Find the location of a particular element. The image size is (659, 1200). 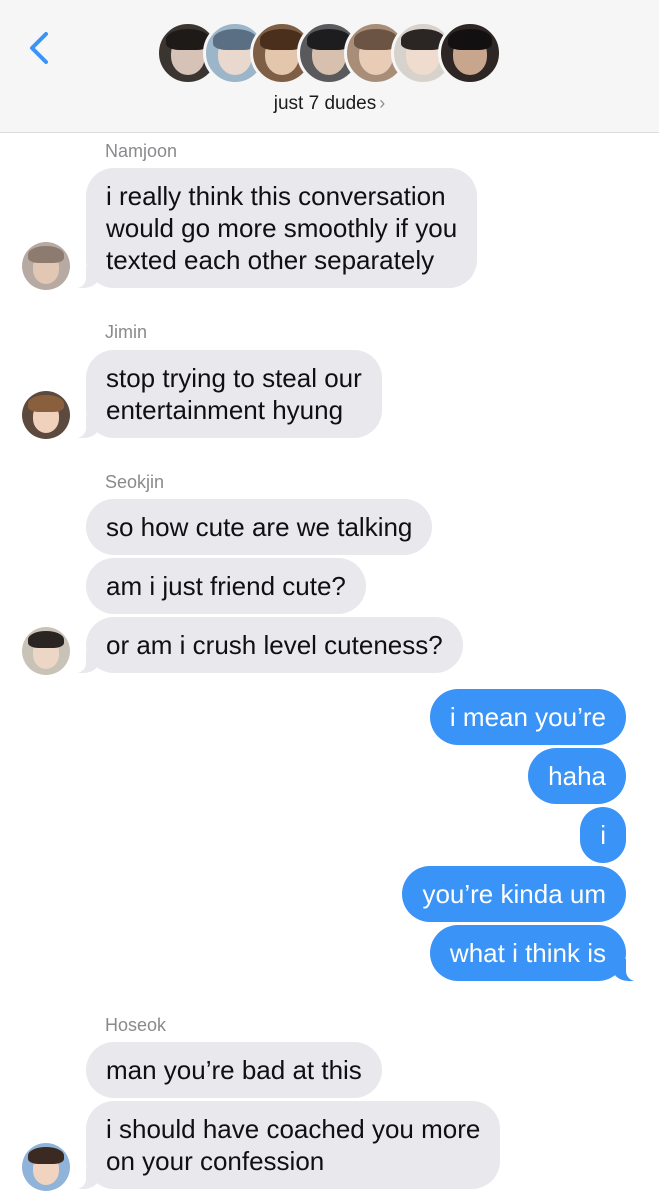

message-text: so how cute are we talking is located at coordinates (259, 527).